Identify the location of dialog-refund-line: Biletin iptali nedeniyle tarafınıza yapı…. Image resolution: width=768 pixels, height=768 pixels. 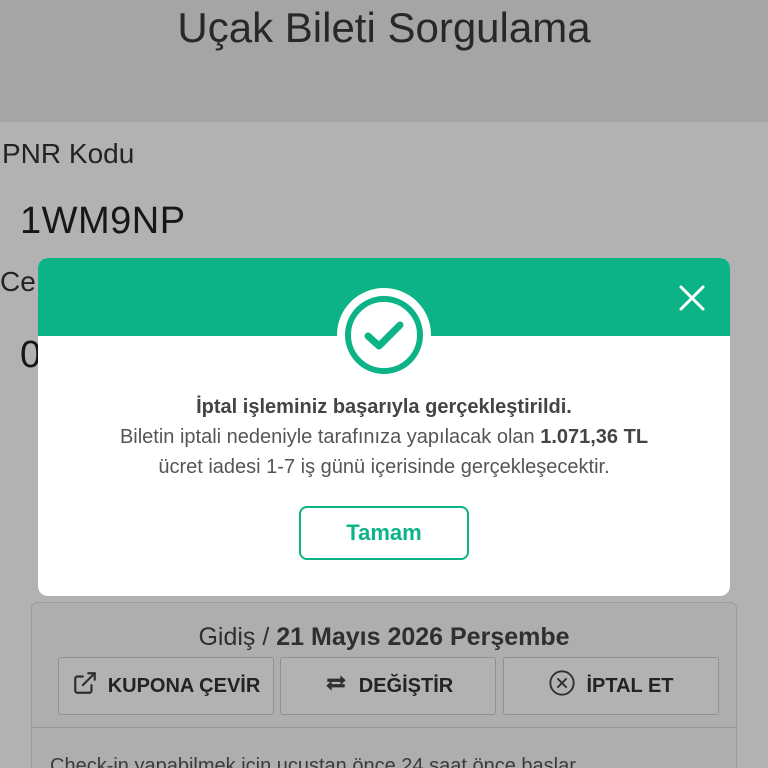
(384, 437).